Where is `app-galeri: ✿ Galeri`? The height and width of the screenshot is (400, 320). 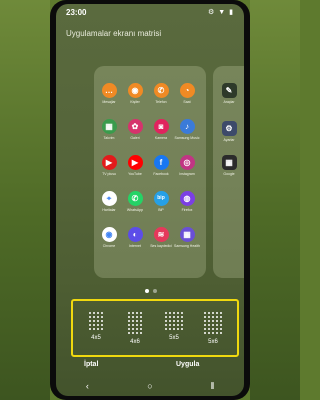 app-galeri: ✿ Galeri is located at coordinates (135, 129).